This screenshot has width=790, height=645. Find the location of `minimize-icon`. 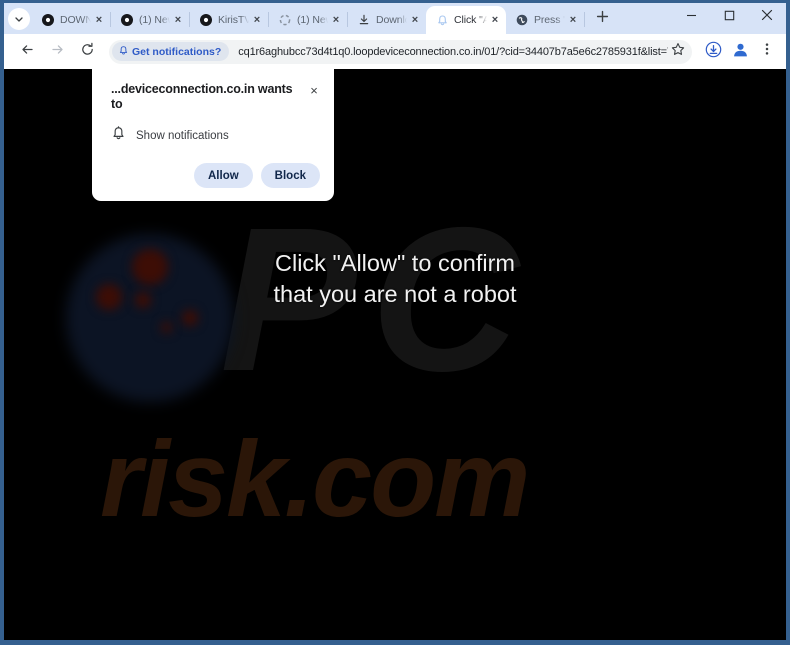

minimize-icon is located at coordinates (691, 17).